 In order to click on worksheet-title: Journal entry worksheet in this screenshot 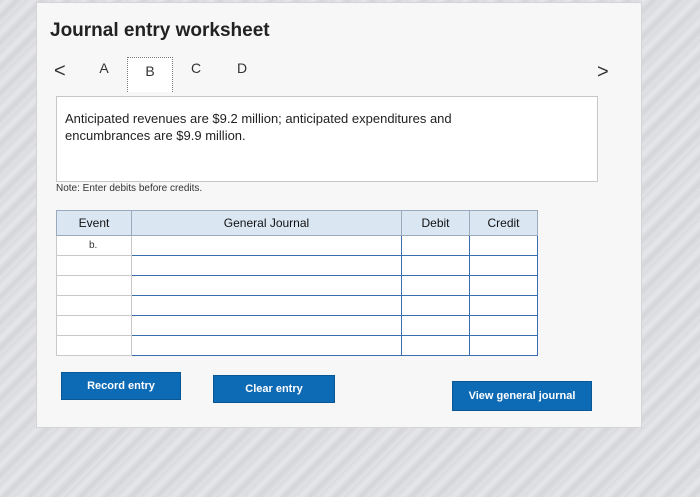, I will do `click(160, 30)`.